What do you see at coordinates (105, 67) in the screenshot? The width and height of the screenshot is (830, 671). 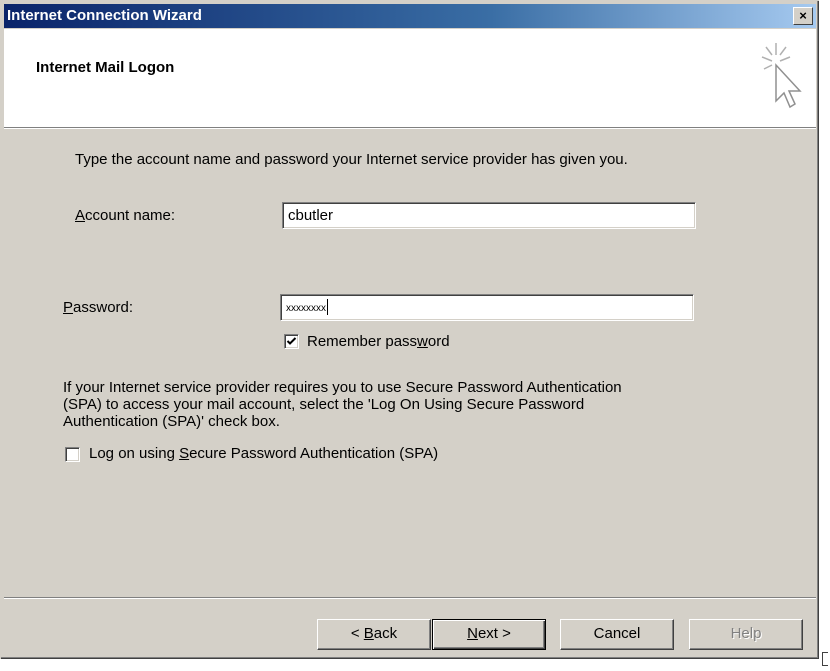 I see `page-title: Internet Mail Logon` at bounding box center [105, 67].